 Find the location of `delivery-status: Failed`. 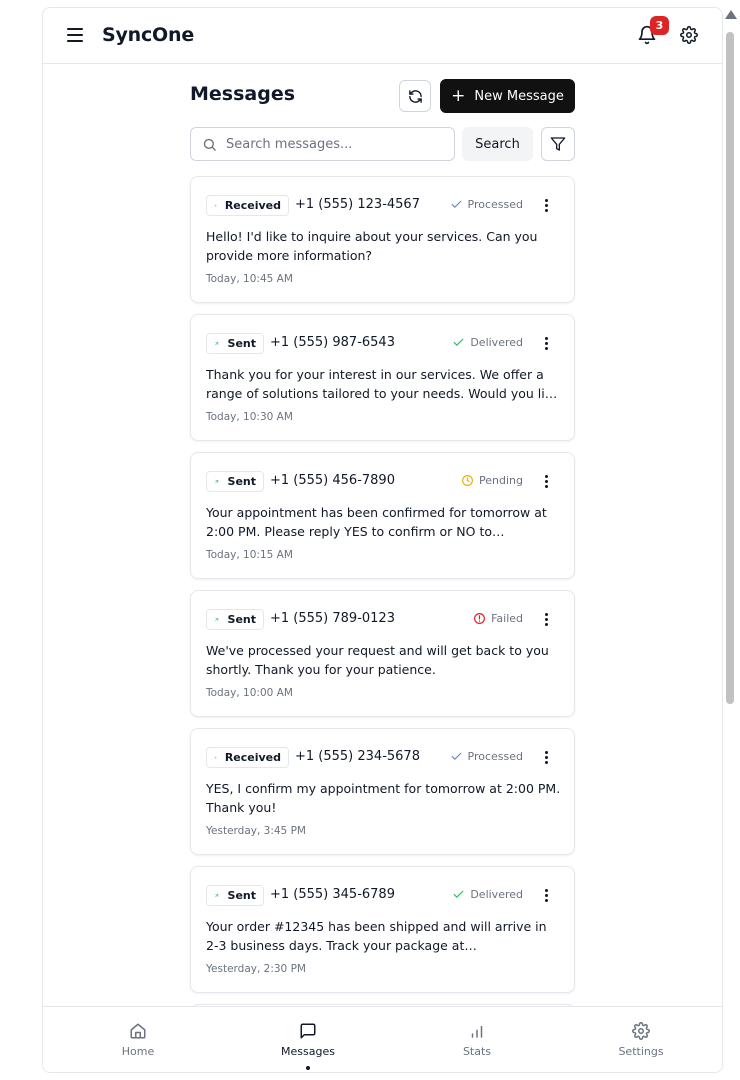

delivery-status: Failed is located at coordinates (498, 618).